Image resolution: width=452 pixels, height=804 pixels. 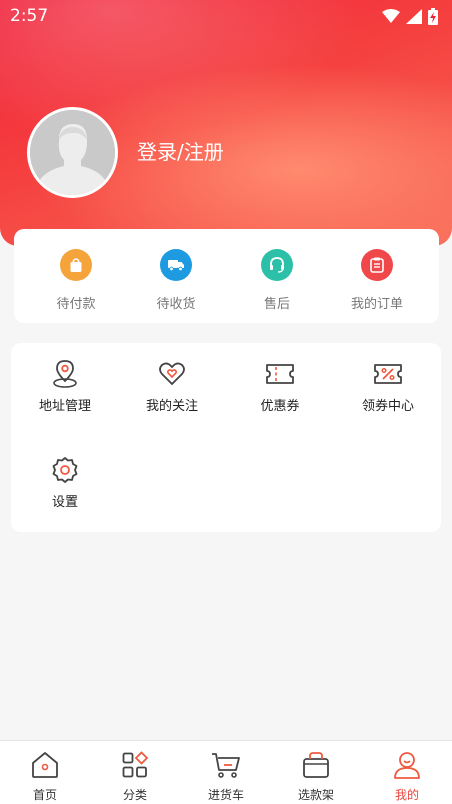 I want to click on order-pending-payment: 待付款, so click(x=76, y=280).